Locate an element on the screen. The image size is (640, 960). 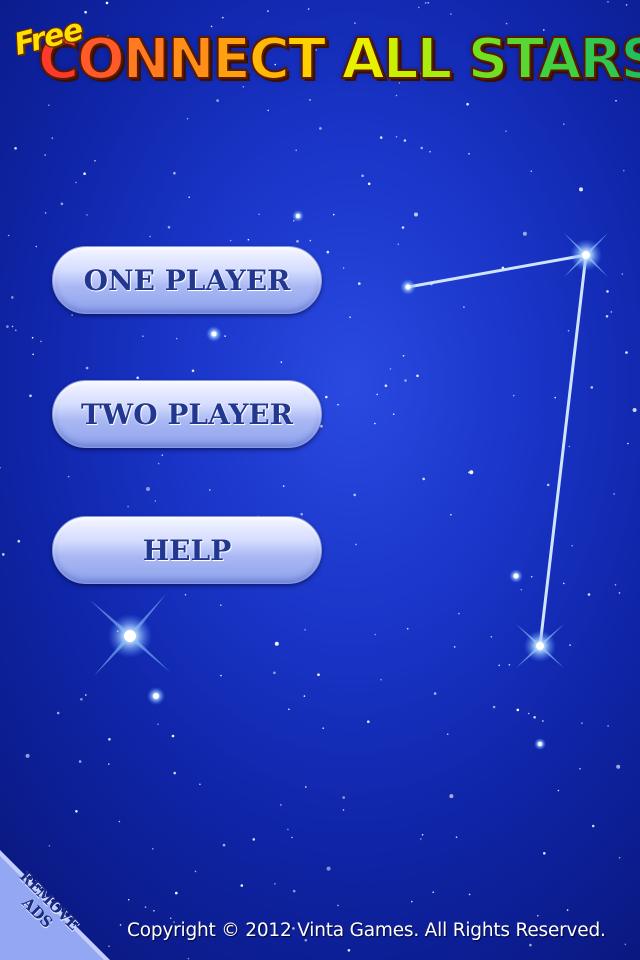
title-letter: N is located at coordinates (146, 60).